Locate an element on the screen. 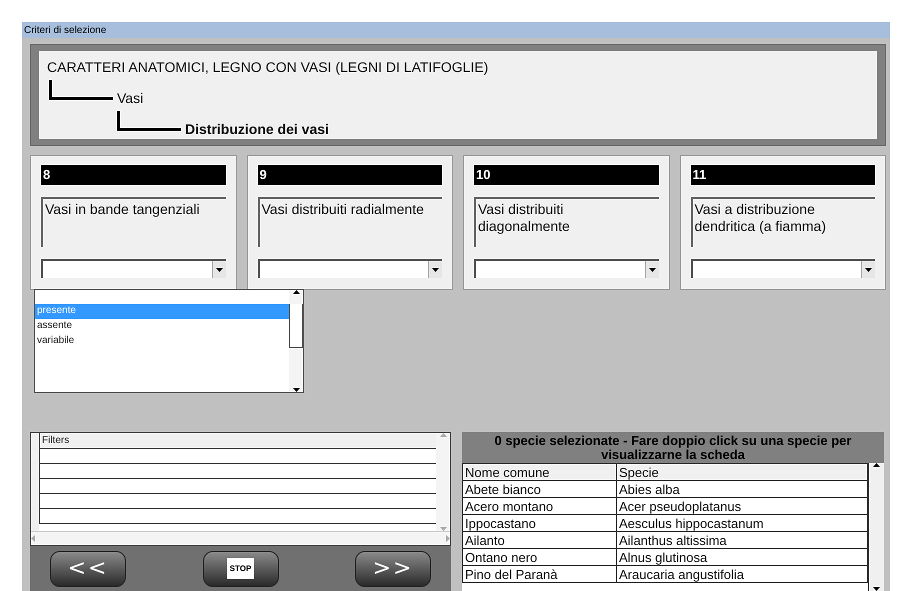 The image size is (906, 591). table-cell: Ippocastano is located at coordinates (539, 523).